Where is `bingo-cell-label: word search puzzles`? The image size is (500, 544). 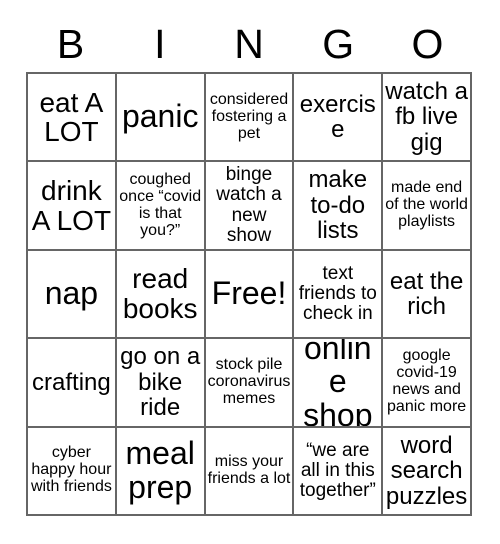
bingo-cell-label: word search puzzles is located at coordinates (426, 470).